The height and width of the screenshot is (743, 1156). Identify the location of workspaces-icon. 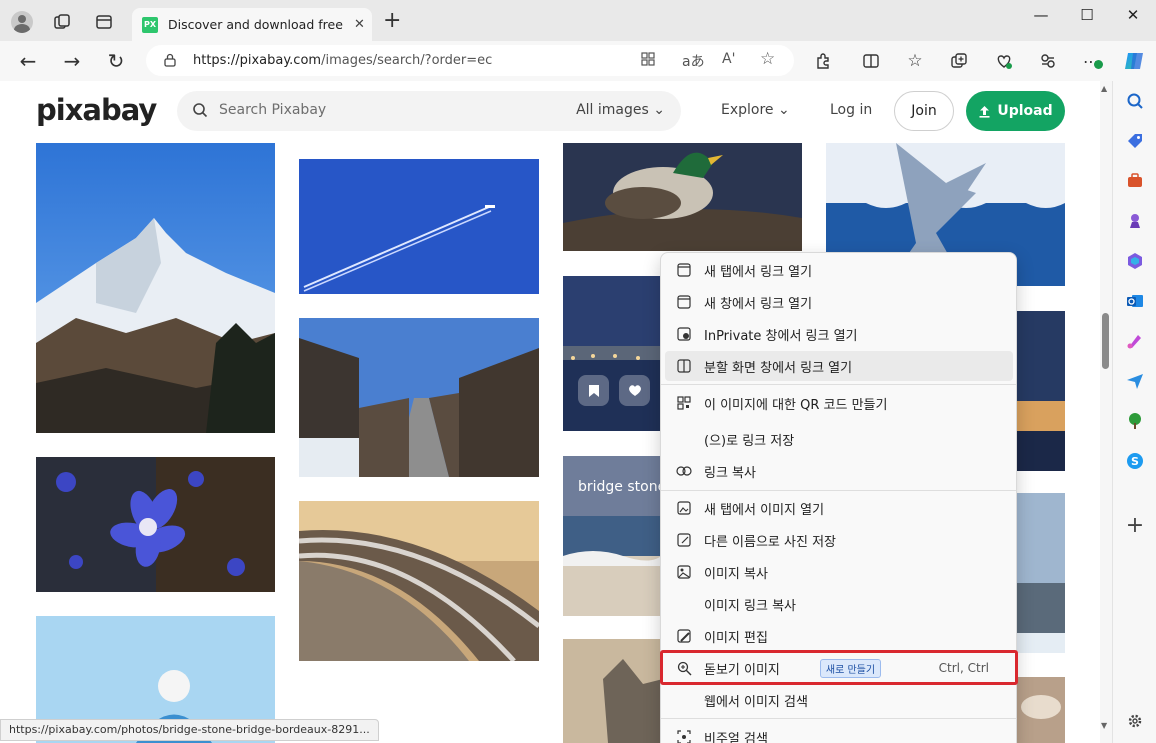
(62, 22).